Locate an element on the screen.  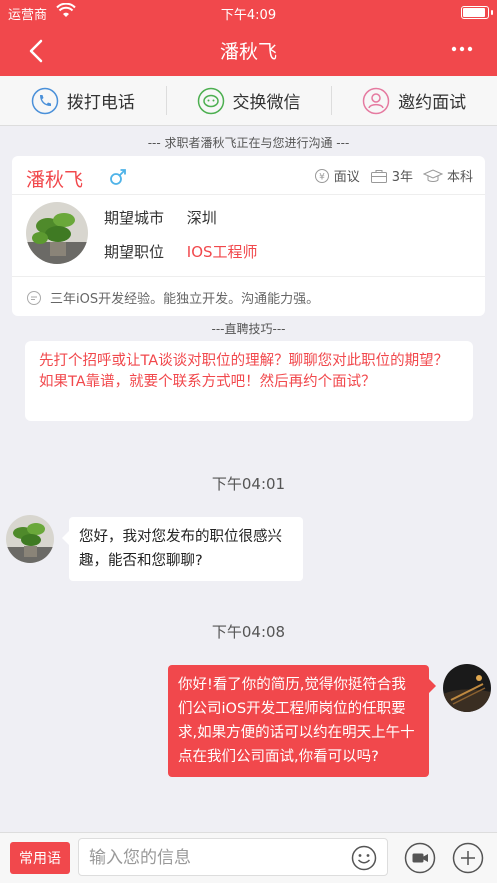
exchange-wechat-button: 交换微信 is located at coordinates (248, 100).